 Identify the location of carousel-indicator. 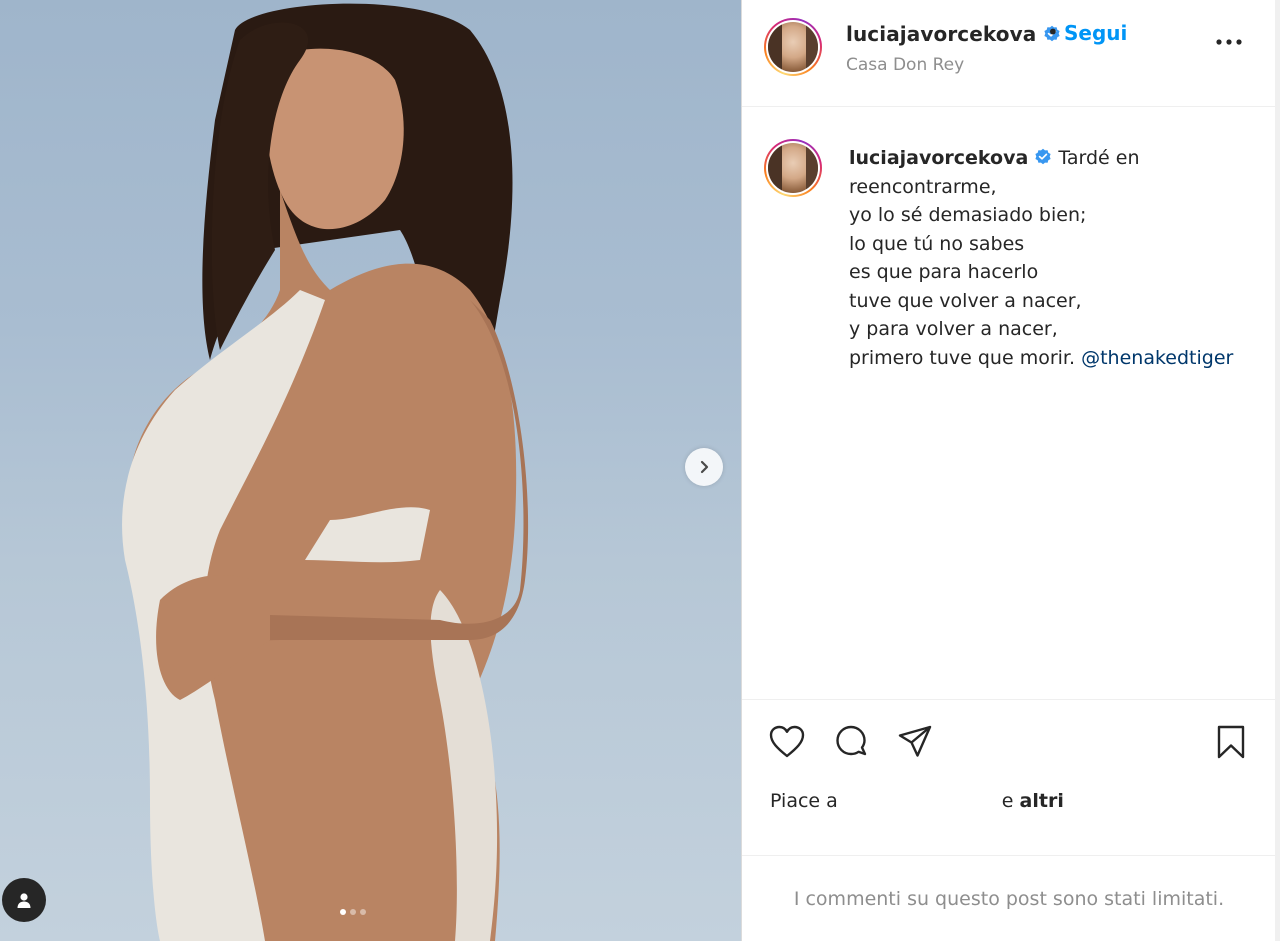
(353, 912).